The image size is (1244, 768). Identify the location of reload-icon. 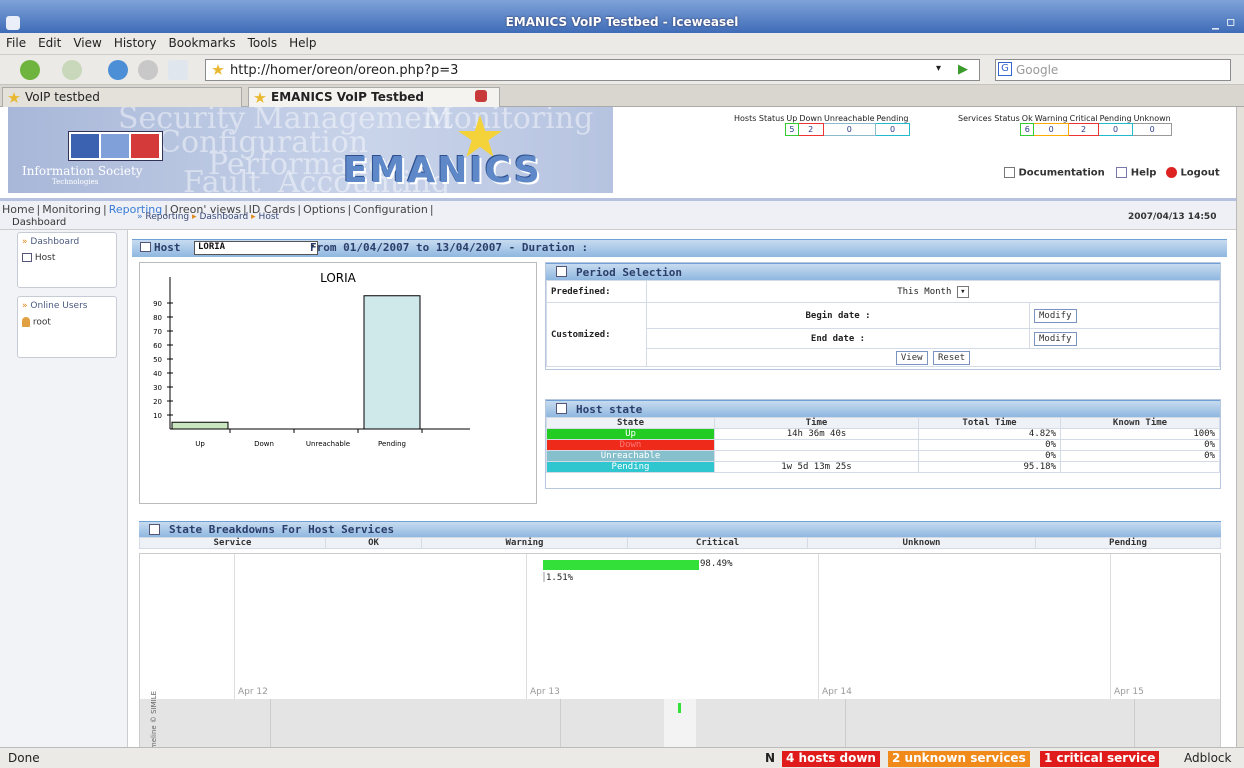
(118, 70).